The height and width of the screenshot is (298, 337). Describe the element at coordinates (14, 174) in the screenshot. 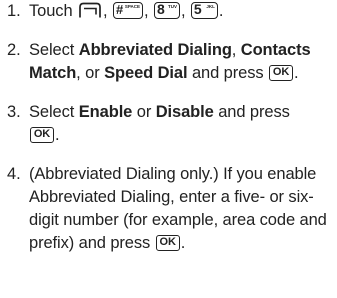

I see `step-number: 4.` at that location.